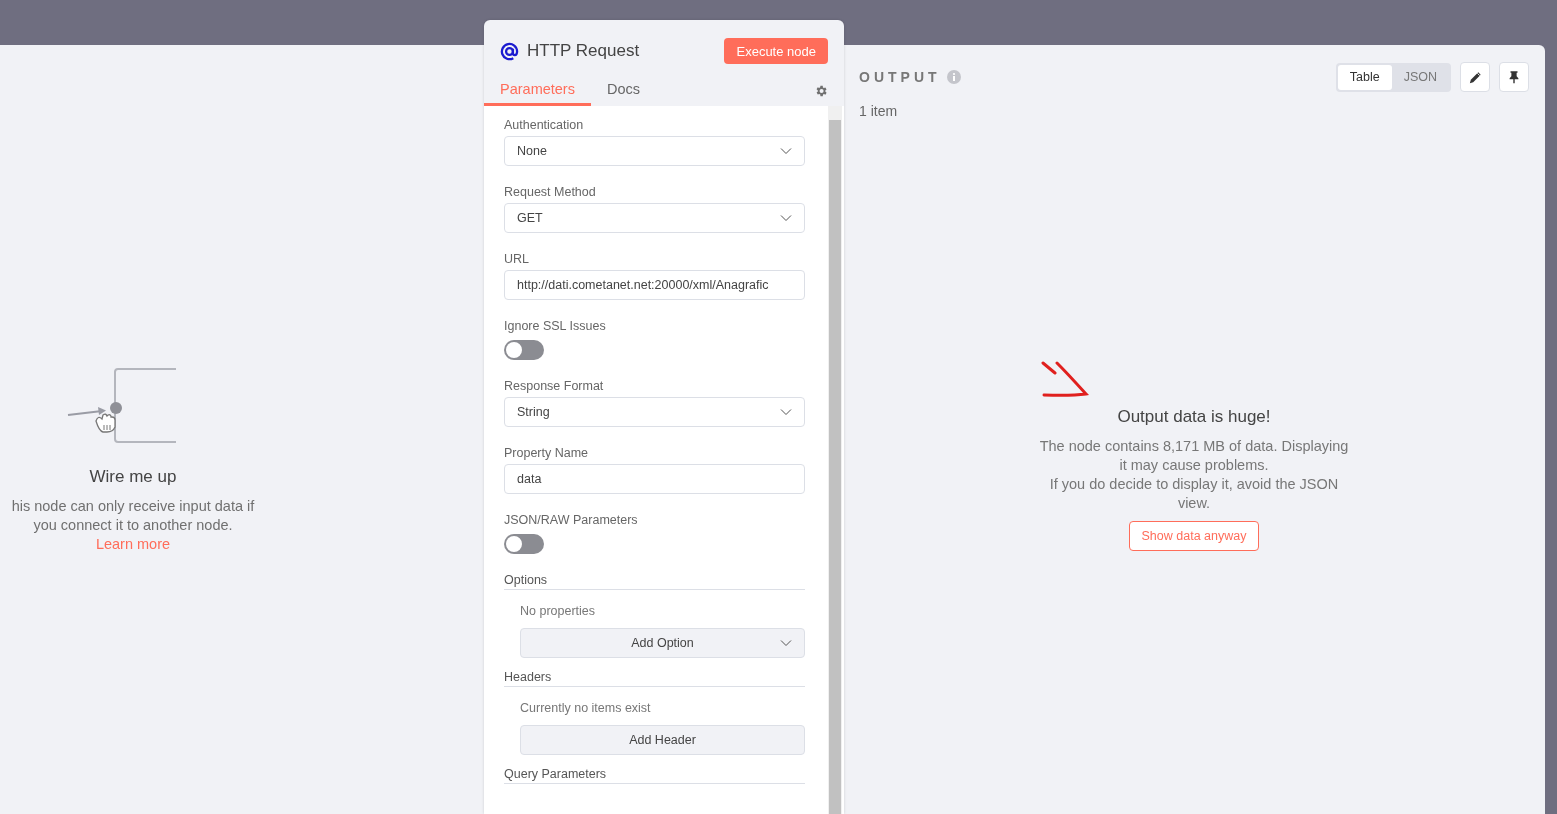 Image resolution: width=1557 pixels, height=814 pixels. What do you see at coordinates (654, 581) in the screenshot?
I see `section-heading: Options` at bounding box center [654, 581].